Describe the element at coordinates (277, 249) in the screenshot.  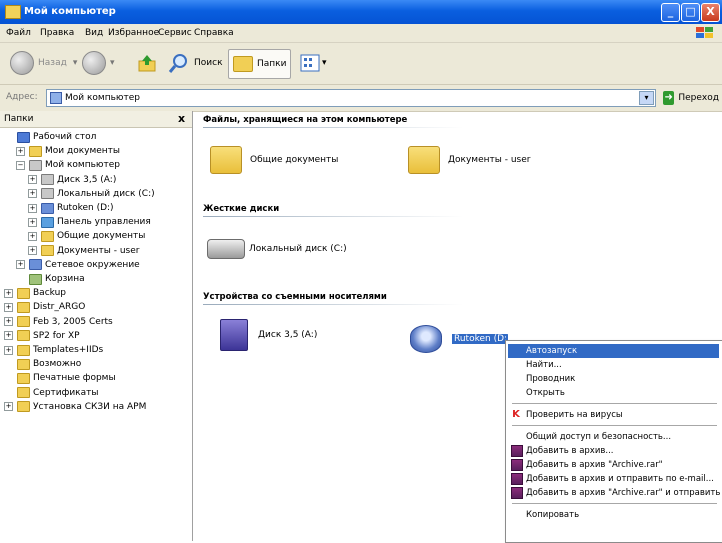
I see `local-disk-c-item: Локальный диск (C:)` at that location.